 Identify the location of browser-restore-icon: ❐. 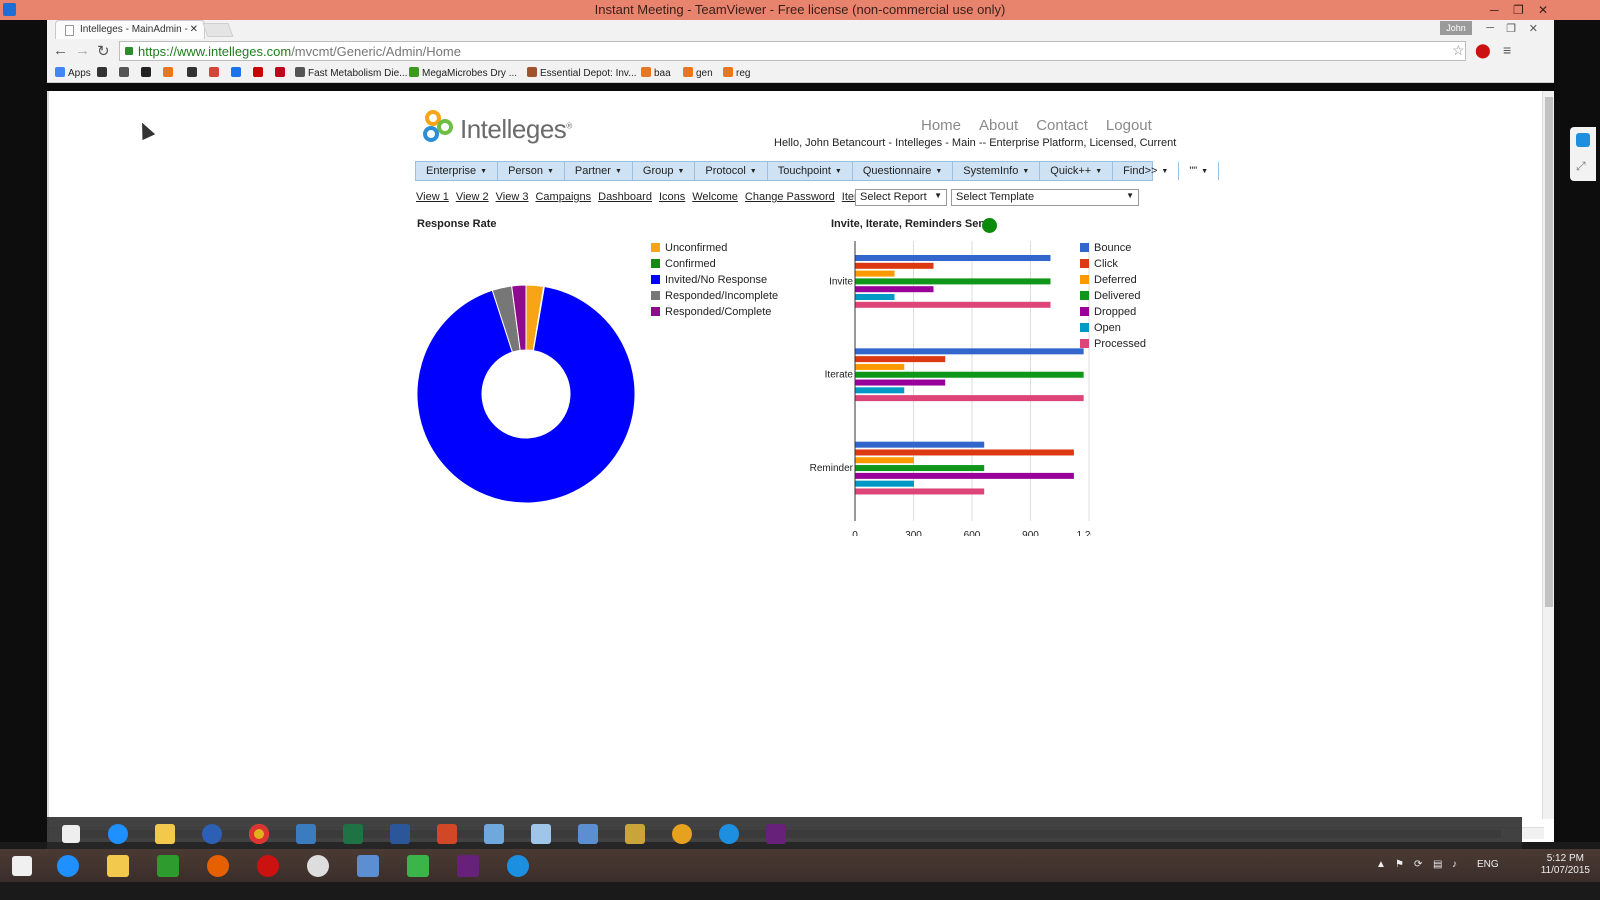
(1511, 28).